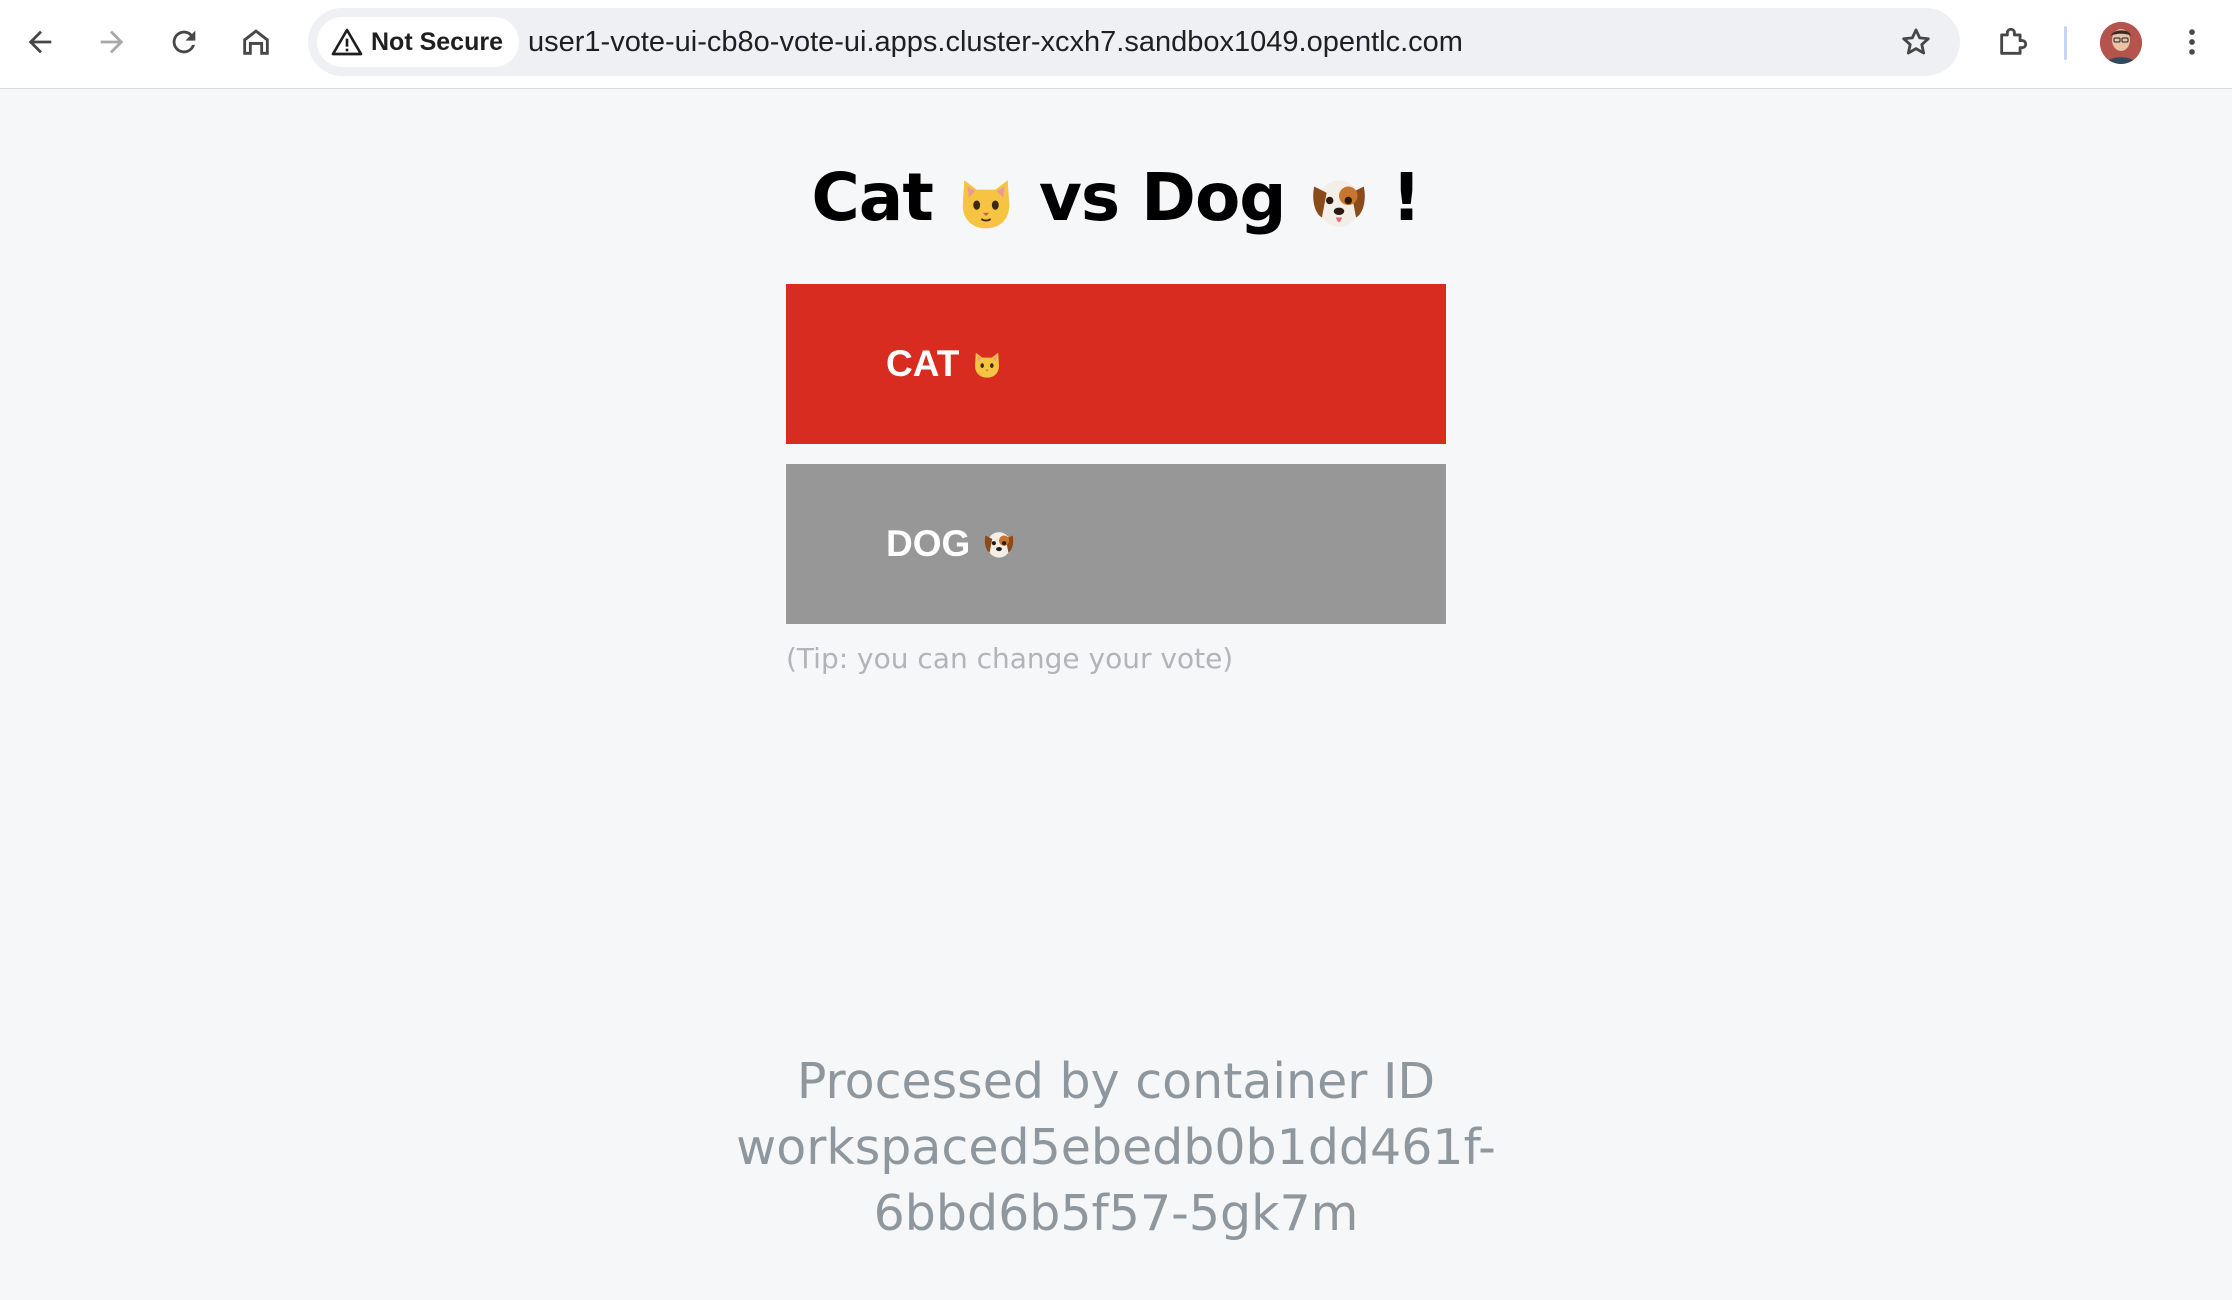  What do you see at coordinates (872, 197) in the screenshot?
I see `title-cat-text: Cat` at bounding box center [872, 197].